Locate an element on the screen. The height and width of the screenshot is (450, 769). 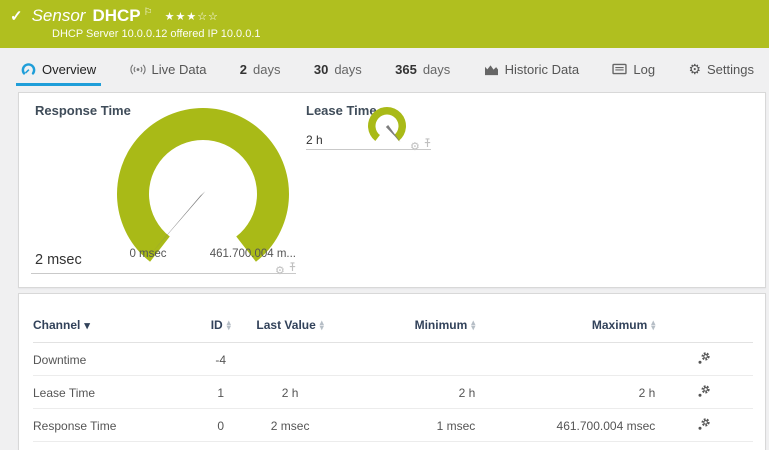
tab-label: Log is located at coordinates (644, 69).